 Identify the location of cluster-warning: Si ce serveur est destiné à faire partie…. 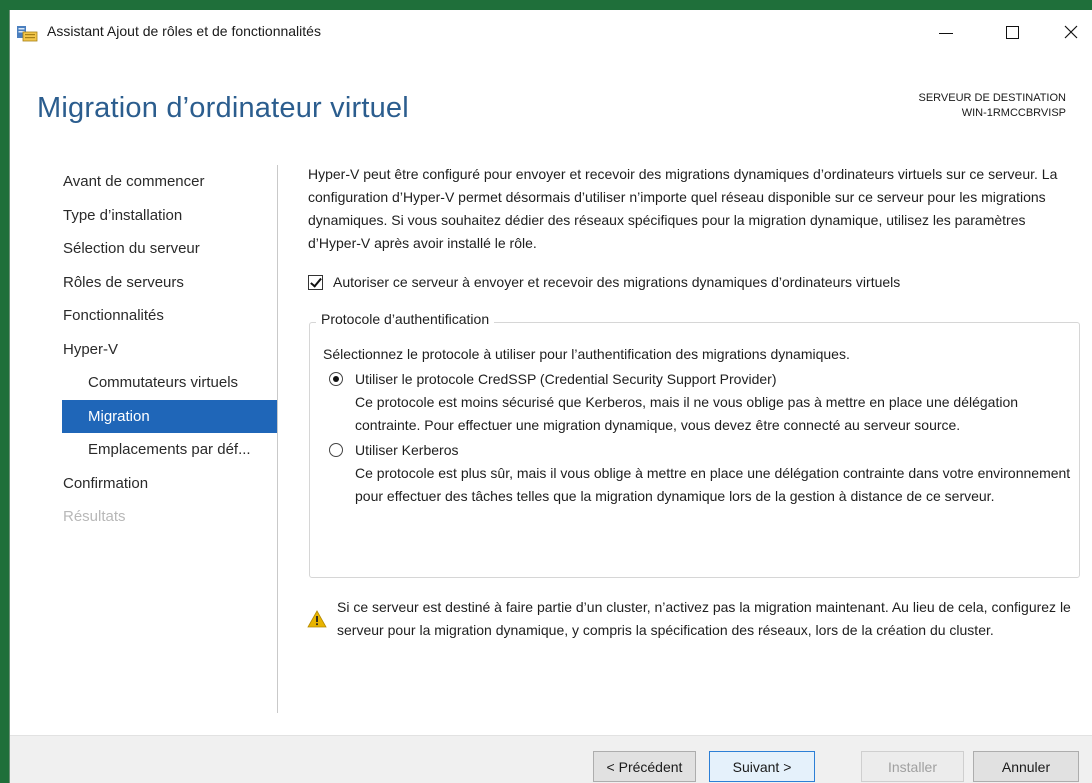
(694, 619).